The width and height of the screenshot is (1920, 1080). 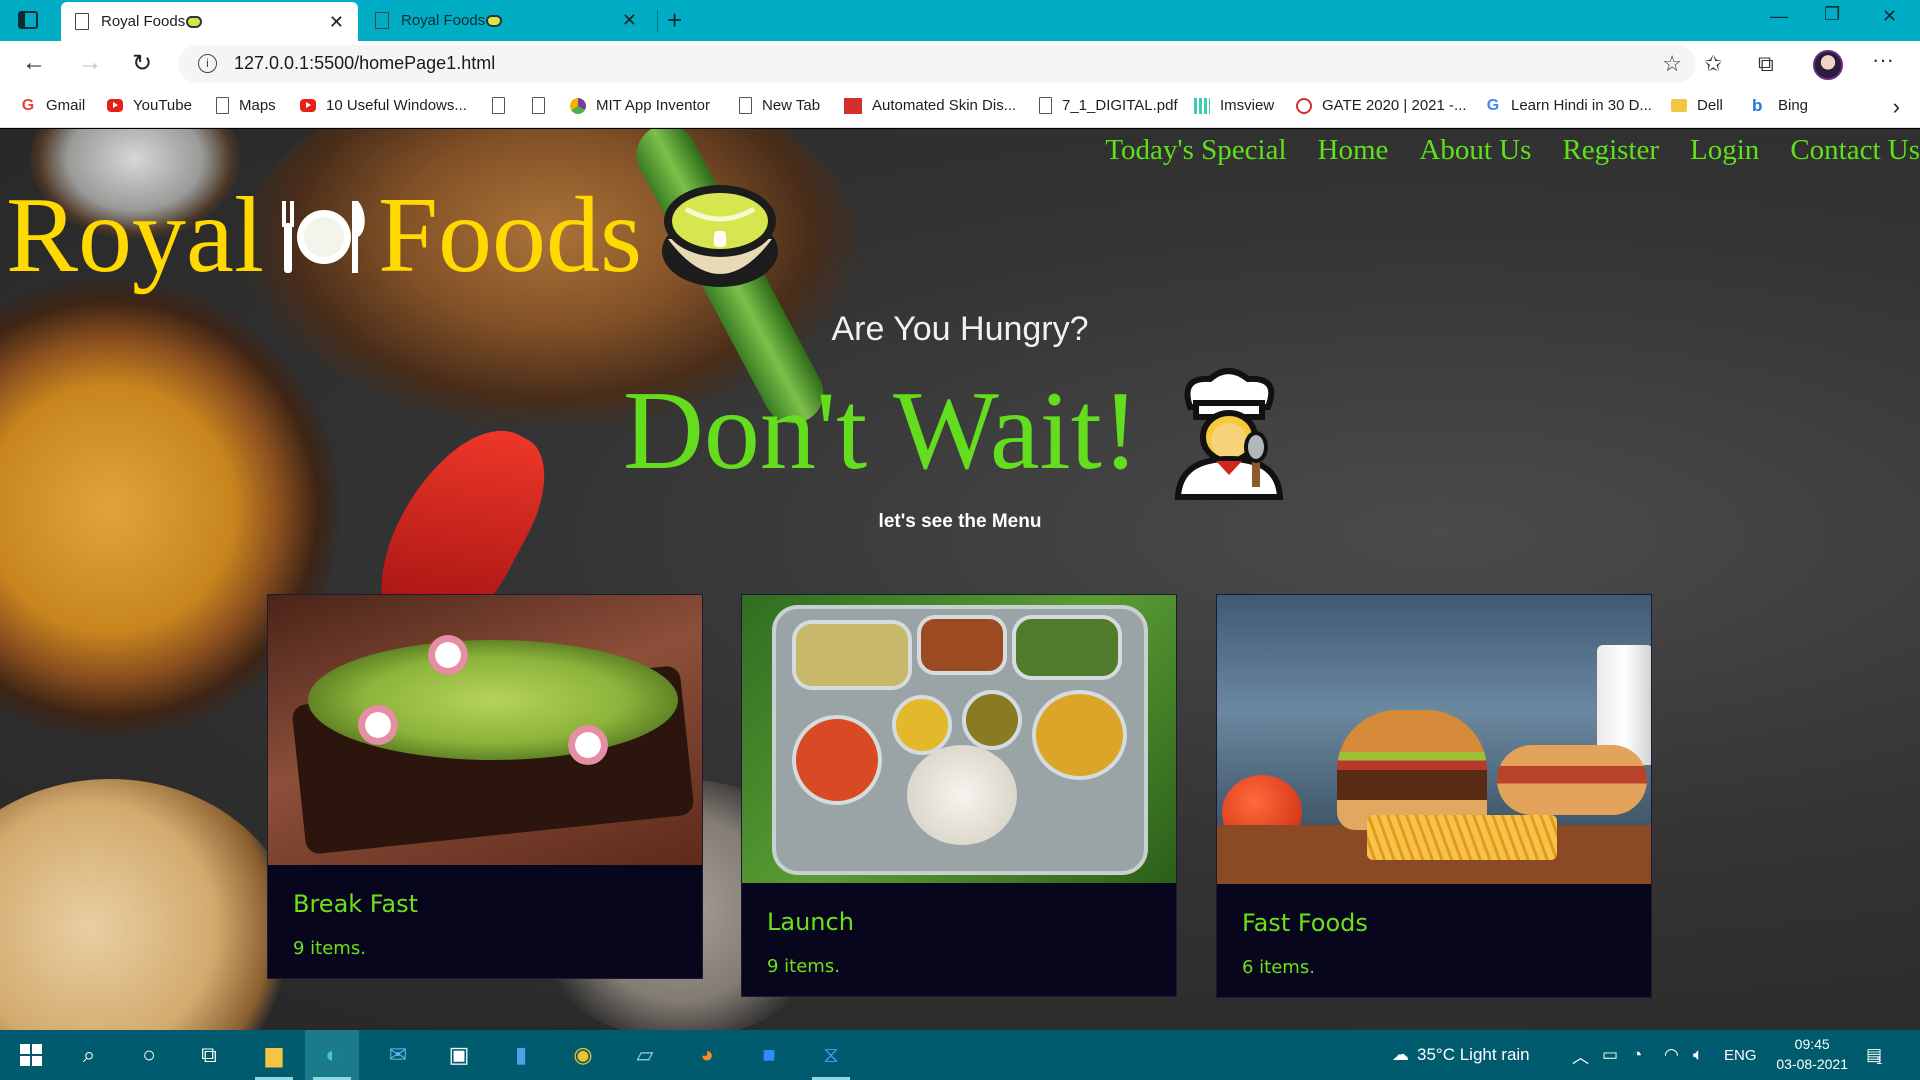 What do you see at coordinates (831, 1055) in the screenshot?
I see `vscode-icon: ⧖` at bounding box center [831, 1055].